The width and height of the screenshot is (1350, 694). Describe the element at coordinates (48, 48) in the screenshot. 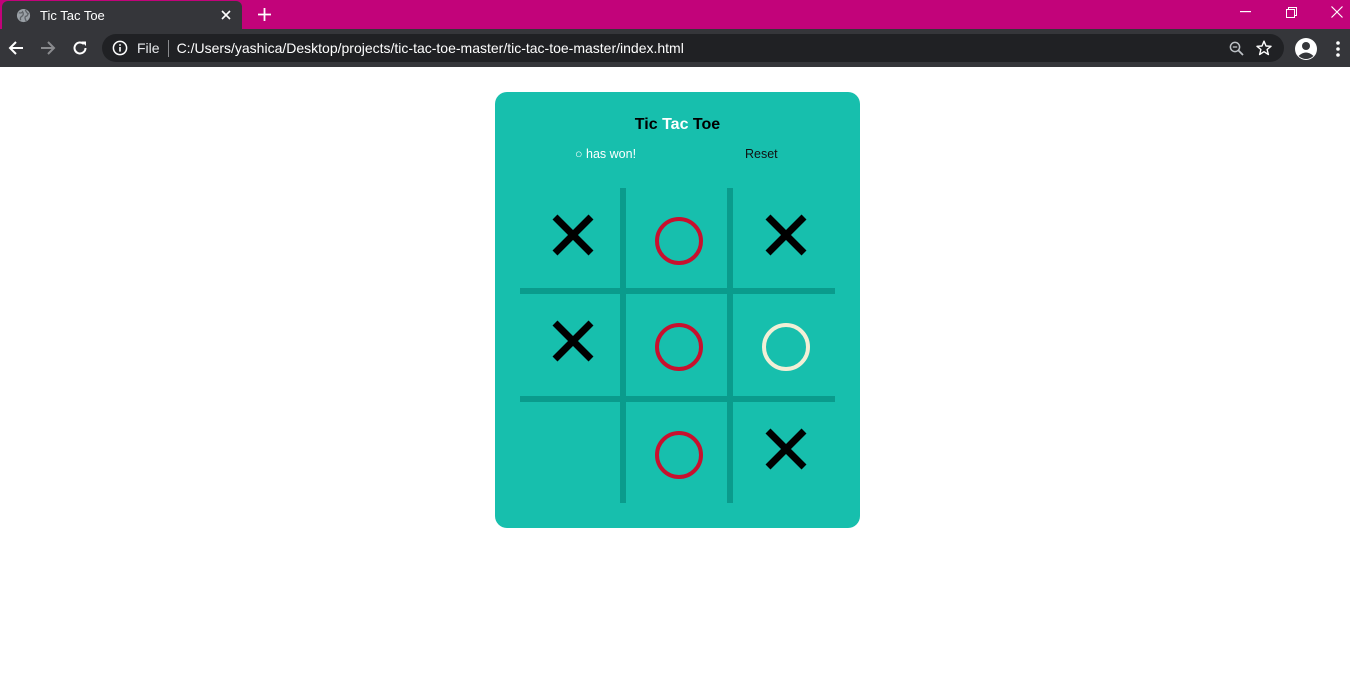

I see `forward-arrow-icon` at that location.